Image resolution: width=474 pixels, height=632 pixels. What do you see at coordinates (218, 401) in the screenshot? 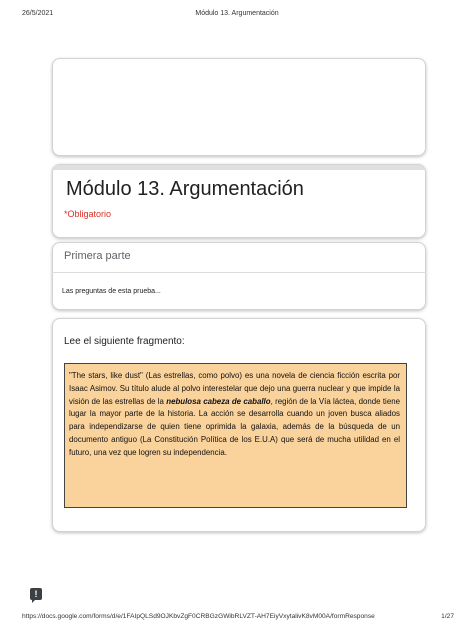
I see `passage-emphasis: nebulosa cabeza de caballo` at bounding box center [218, 401].